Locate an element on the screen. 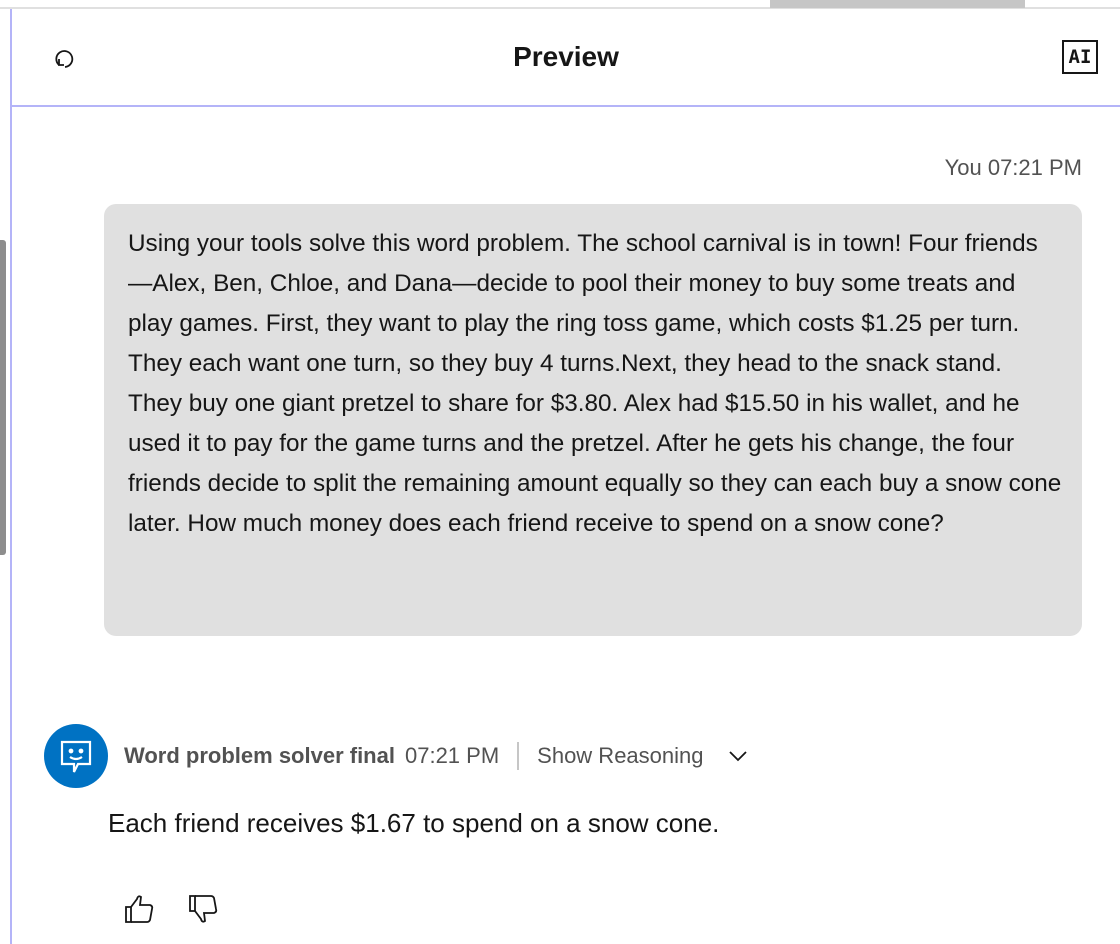 Image resolution: width=1120 pixels, height=944 pixels. bot-avatar-icon is located at coordinates (76, 756).